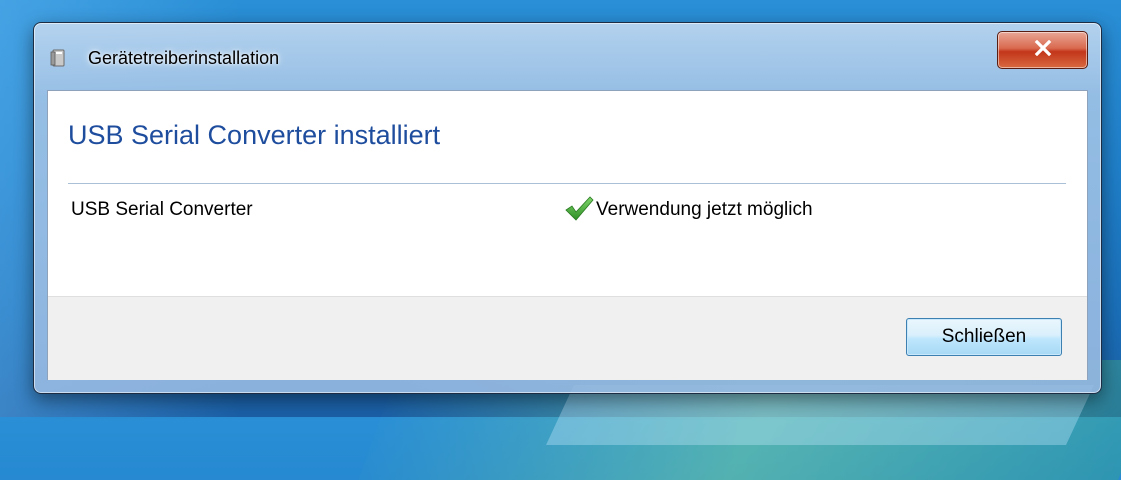  I want to click on close-icon, so click(1043, 49).